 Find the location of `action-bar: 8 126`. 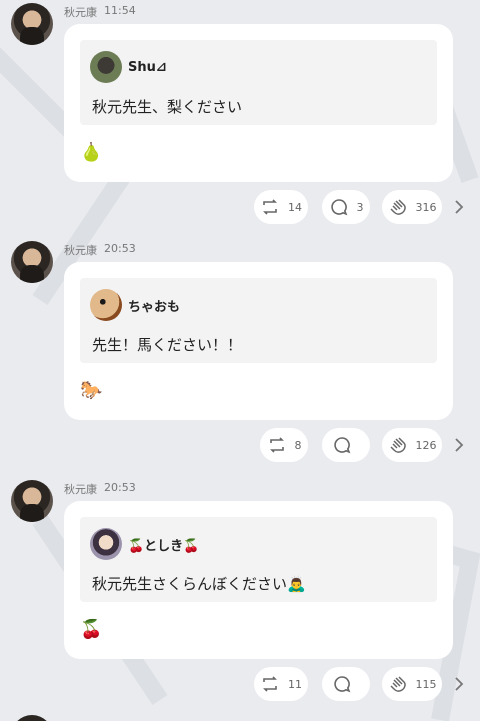

action-bar: 8 126 is located at coordinates (240, 445).